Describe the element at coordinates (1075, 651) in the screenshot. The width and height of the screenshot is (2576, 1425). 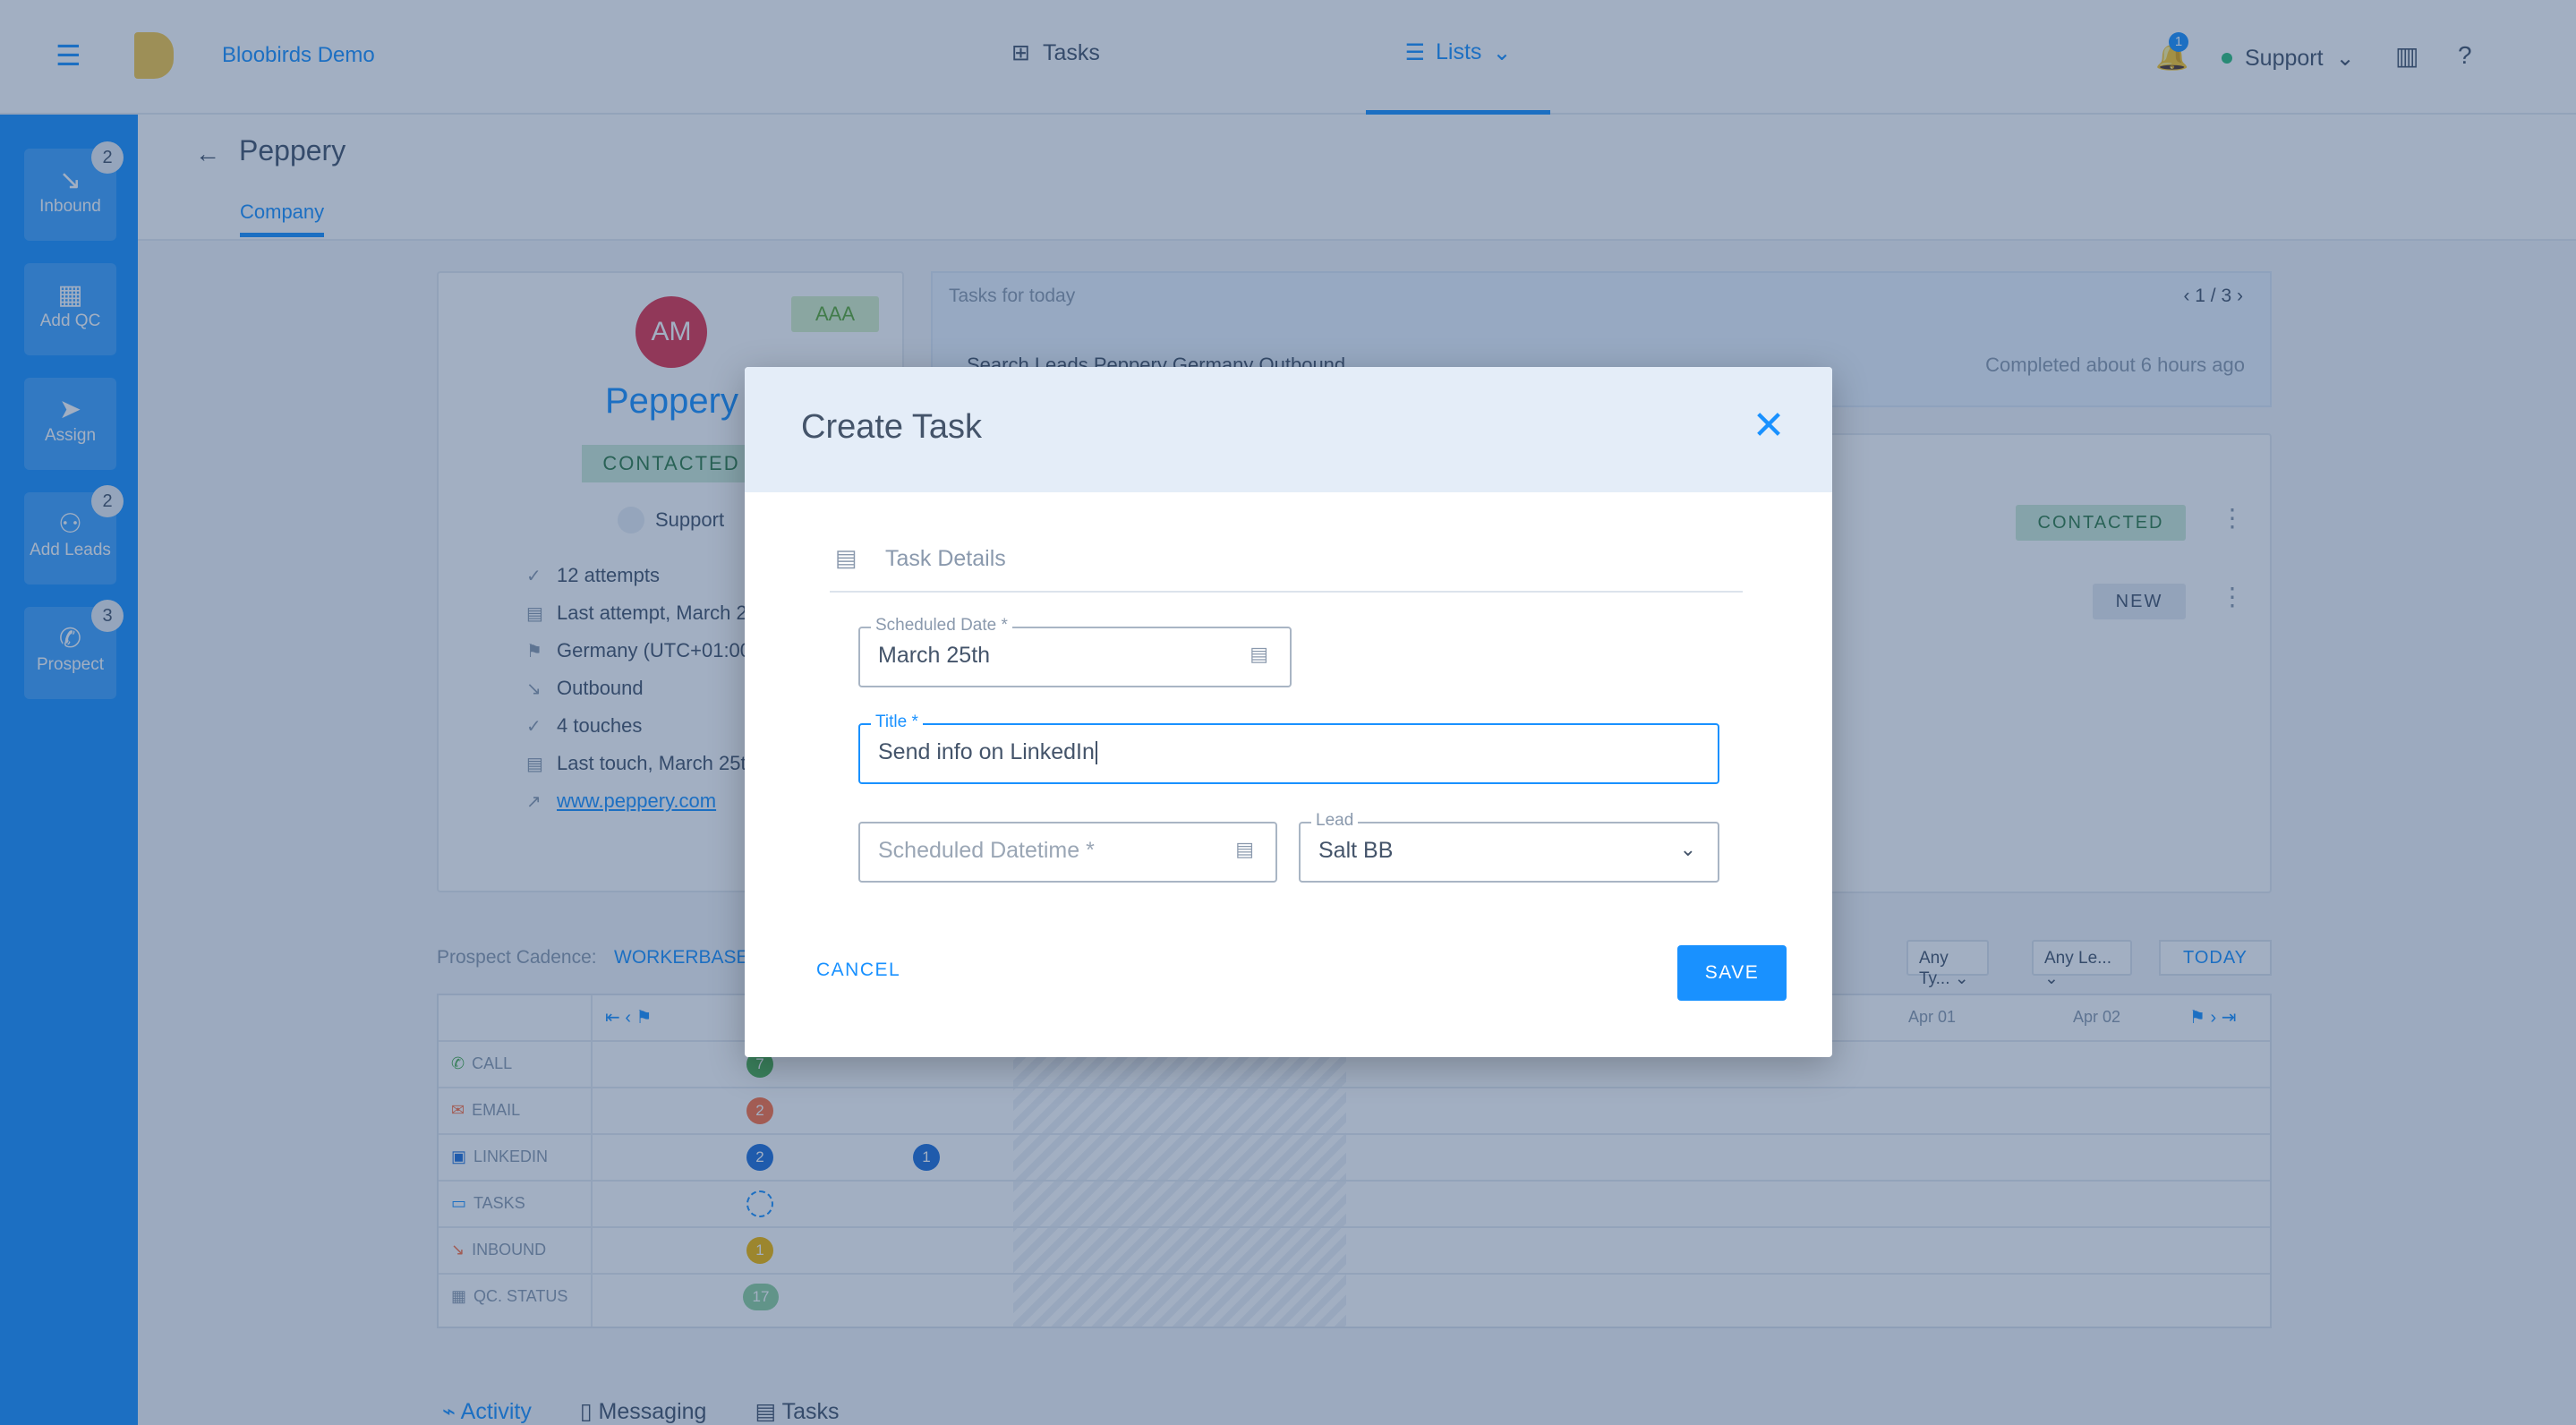
I see `scheduled-date-field: Scheduled Date * March 25th ▤` at that location.